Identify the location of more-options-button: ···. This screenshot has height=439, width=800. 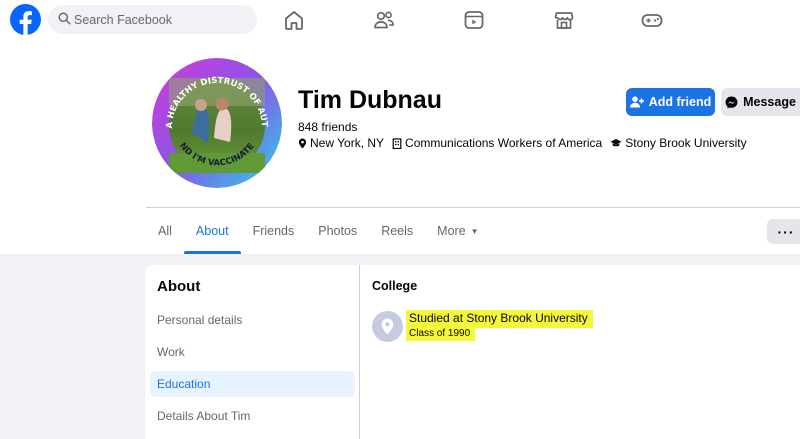
(783, 231).